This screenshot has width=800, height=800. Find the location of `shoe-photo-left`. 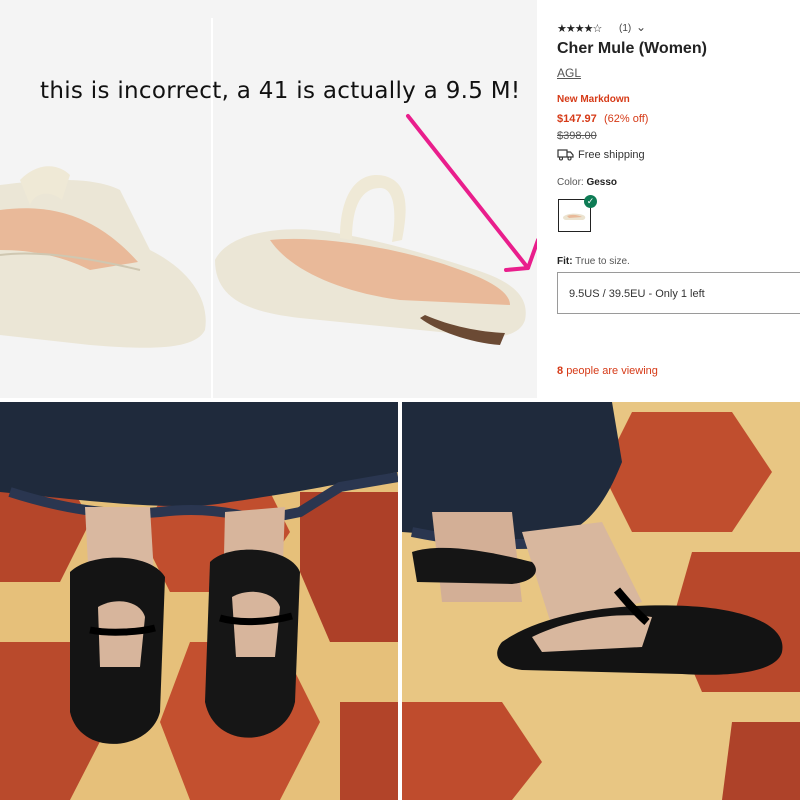

shoe-photo-left is located at coordinates (103, 257).